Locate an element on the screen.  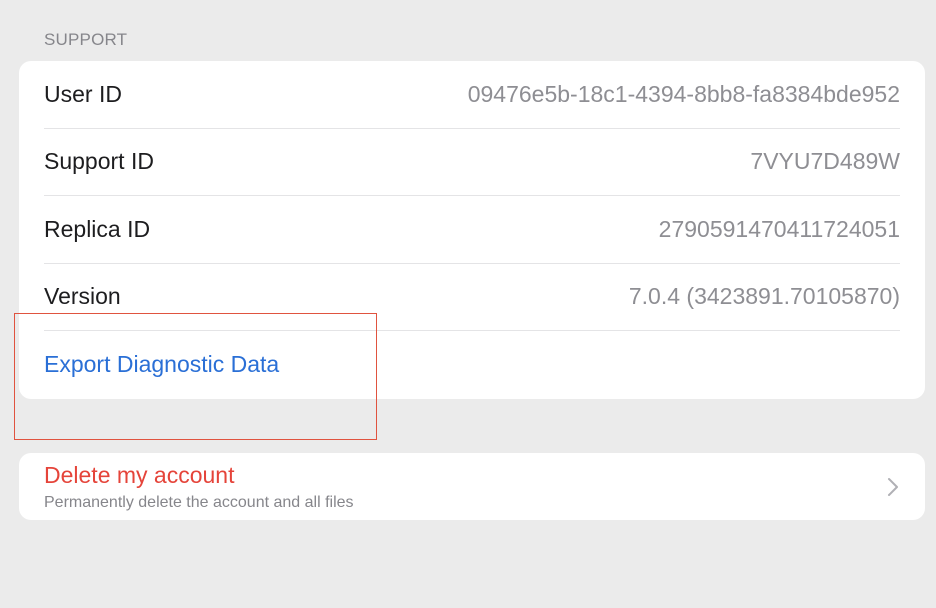
version-row: Version 7.0.4 (3423891.70105870) is located at coordinates (472, 297).